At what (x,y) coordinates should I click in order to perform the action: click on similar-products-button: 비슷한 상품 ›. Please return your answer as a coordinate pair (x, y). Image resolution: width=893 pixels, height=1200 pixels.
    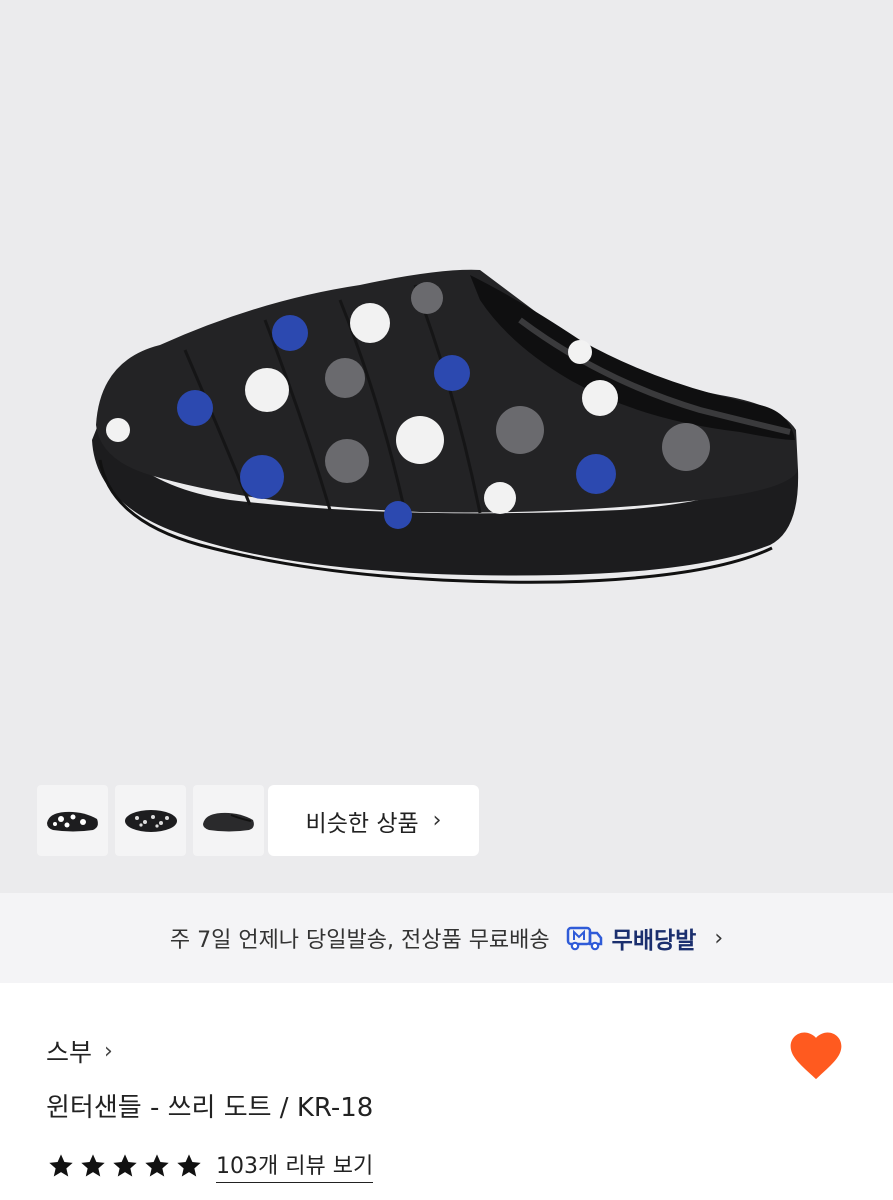
    Looking at the image, I should click on (373, 820).